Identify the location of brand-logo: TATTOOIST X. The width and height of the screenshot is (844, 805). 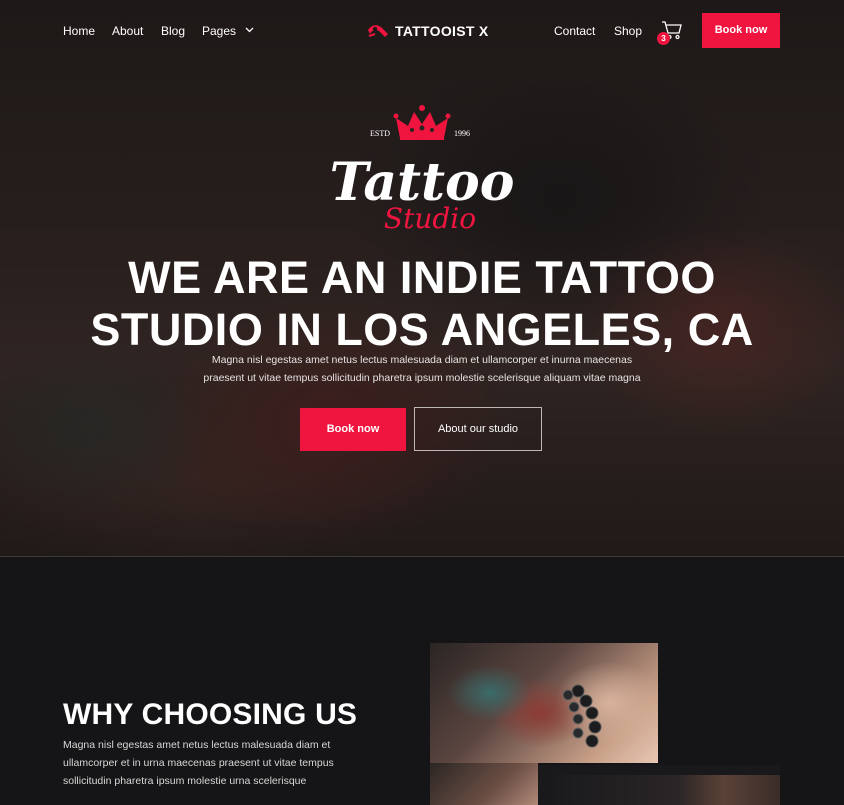
(427, 31).